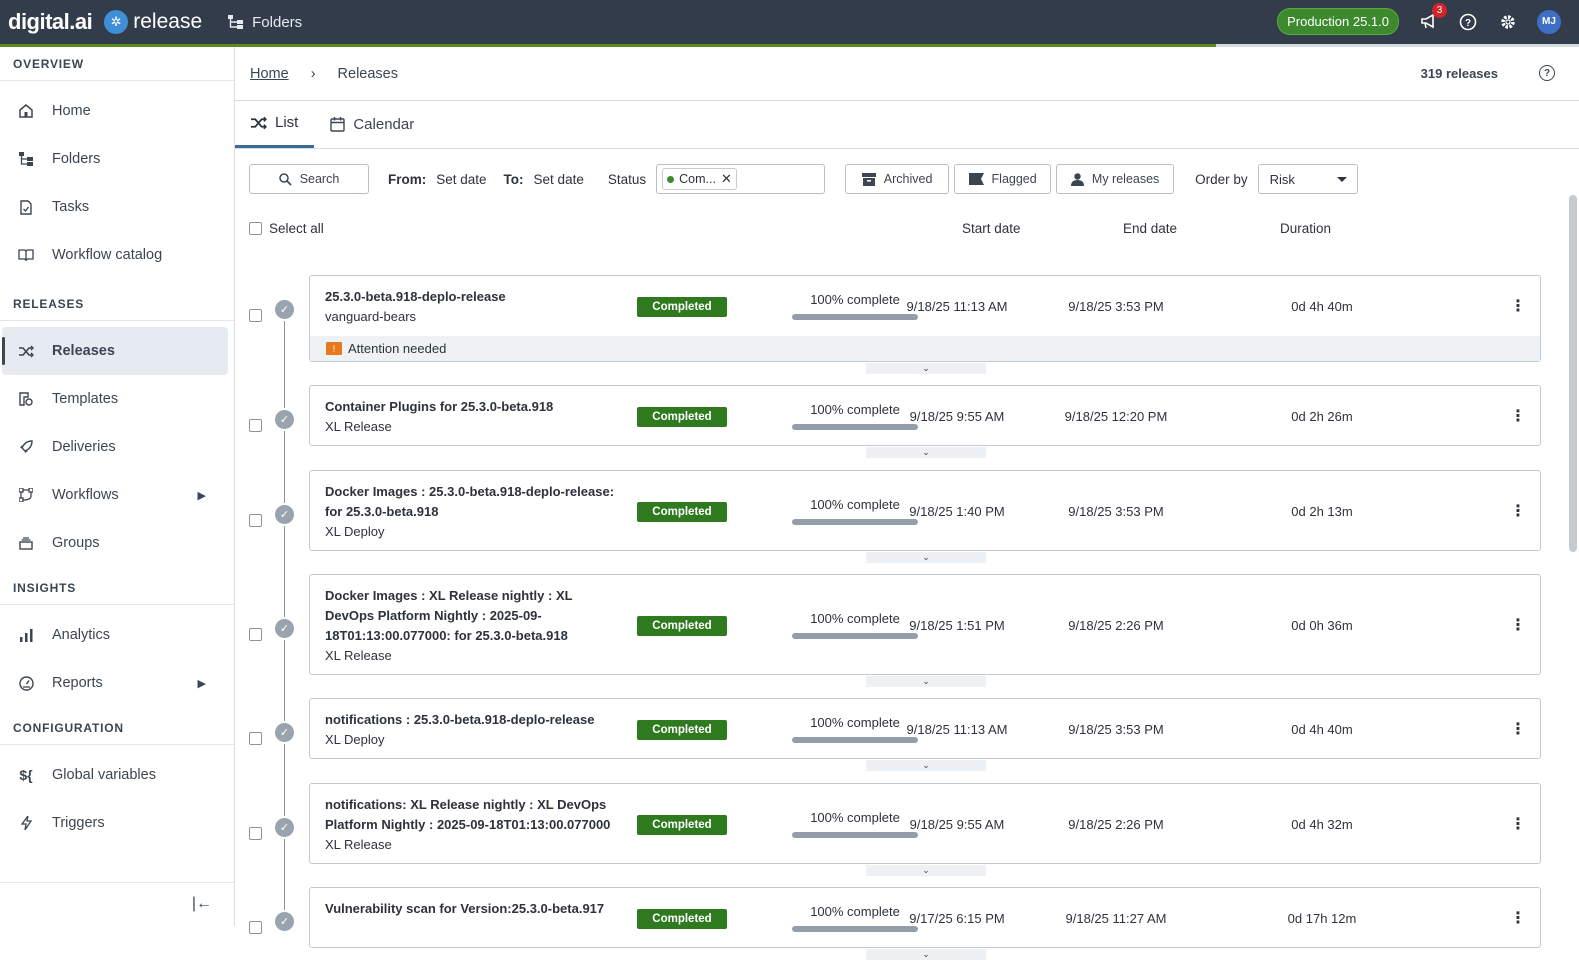  Describe the element at coordinates (1549, 21) in the screenshot. I see `user-avatar: MJ` at that location.